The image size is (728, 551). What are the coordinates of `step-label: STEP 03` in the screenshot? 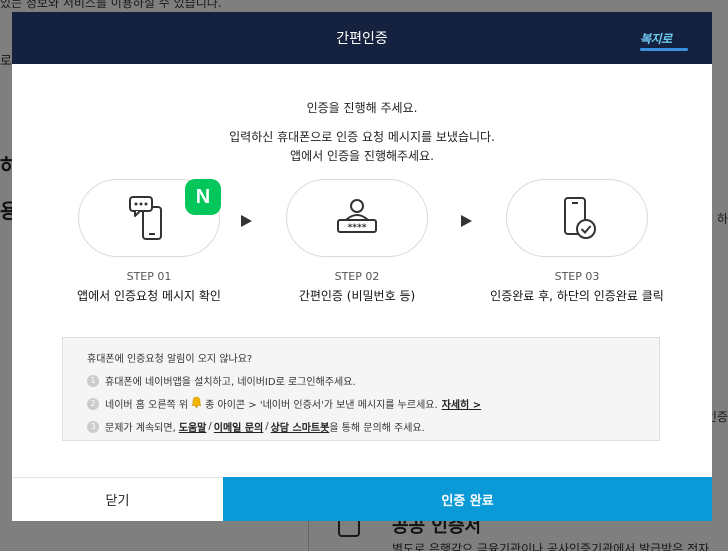 It's located at (577, 276).